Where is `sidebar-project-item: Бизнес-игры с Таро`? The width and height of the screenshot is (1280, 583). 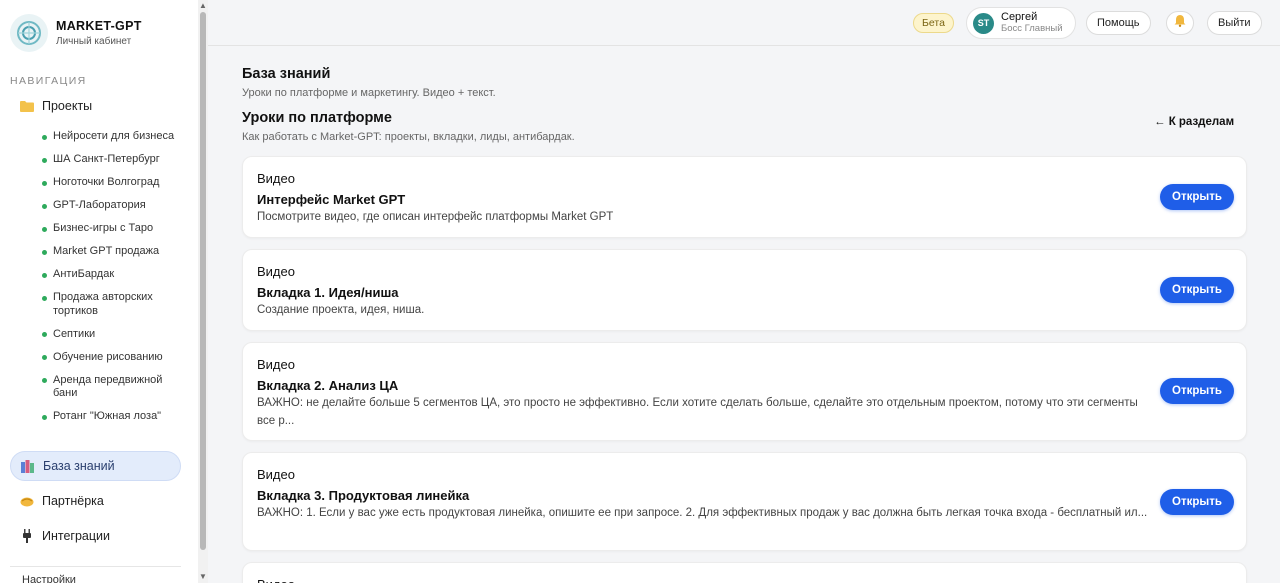
sidebar-project-item: Бизнес-игры с Таро is located at coordinates (112, 229).